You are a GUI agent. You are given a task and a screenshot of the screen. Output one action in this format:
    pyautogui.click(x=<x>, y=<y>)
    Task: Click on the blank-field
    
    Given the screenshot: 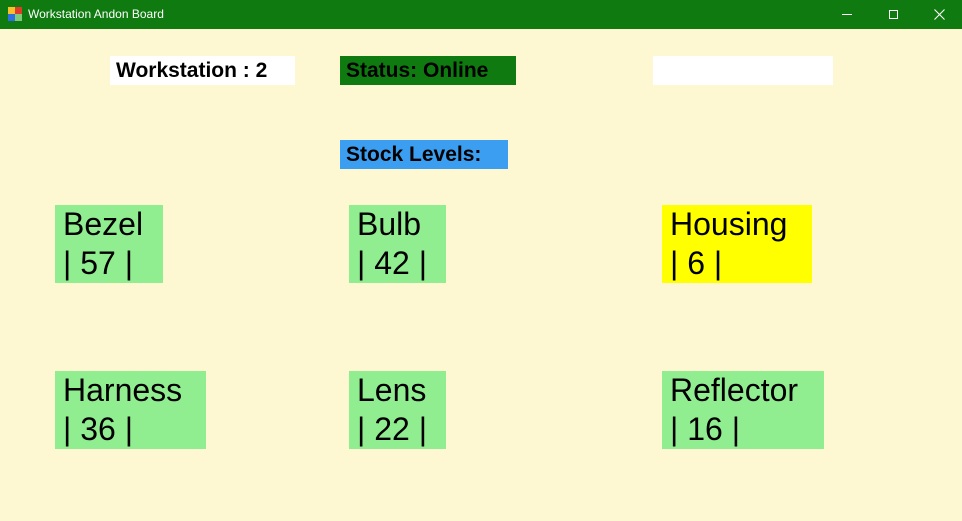 What is the action you would take?
    pyautogui.click(x=743, y=70)
    